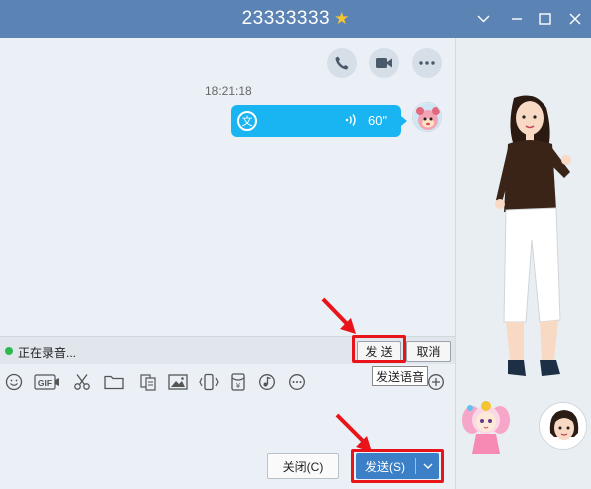  What do you see at coordinates (178, 382) in the screenshot?
I see `image-icon` at bounding box center [178, 382].